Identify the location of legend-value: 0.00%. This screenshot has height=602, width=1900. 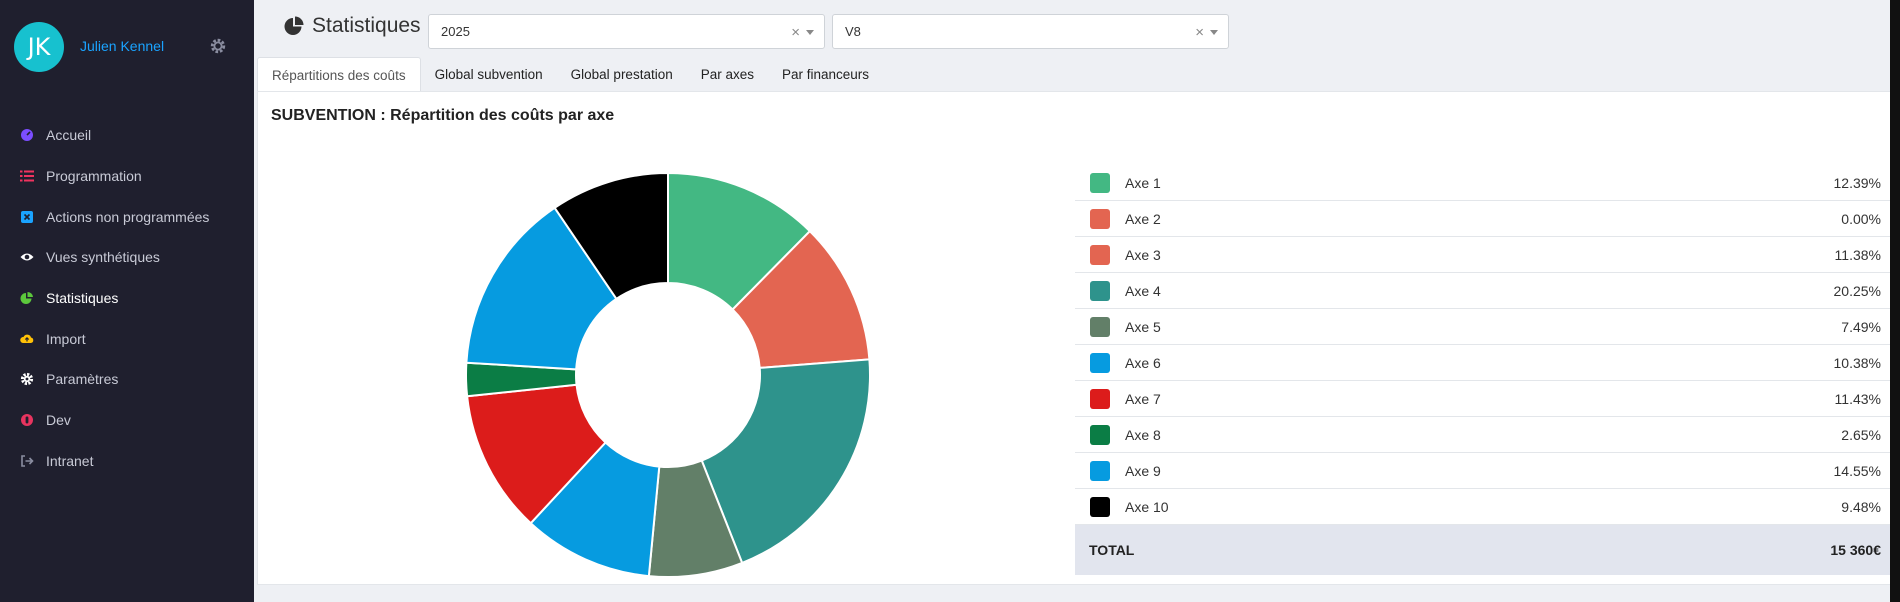
(1861, 219).